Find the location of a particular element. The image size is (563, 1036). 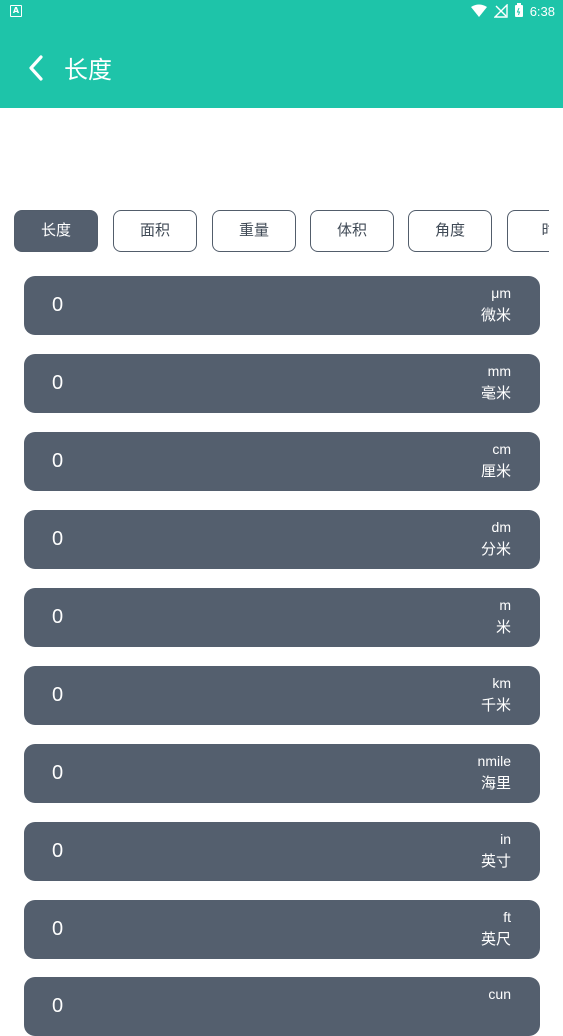

unit-name: 海里 is located at coordinates (495, 783).